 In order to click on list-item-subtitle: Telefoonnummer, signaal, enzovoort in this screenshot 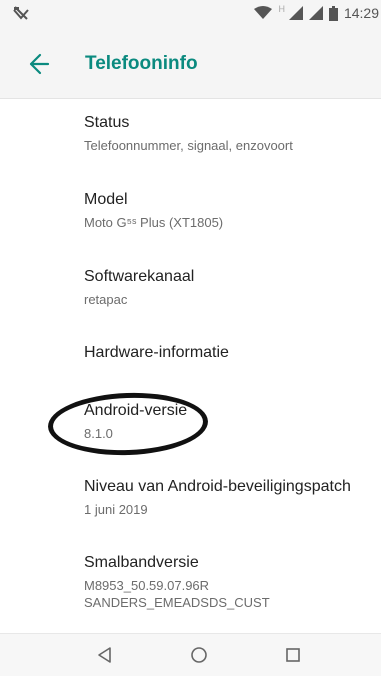, I will do `click(188, 145)`.